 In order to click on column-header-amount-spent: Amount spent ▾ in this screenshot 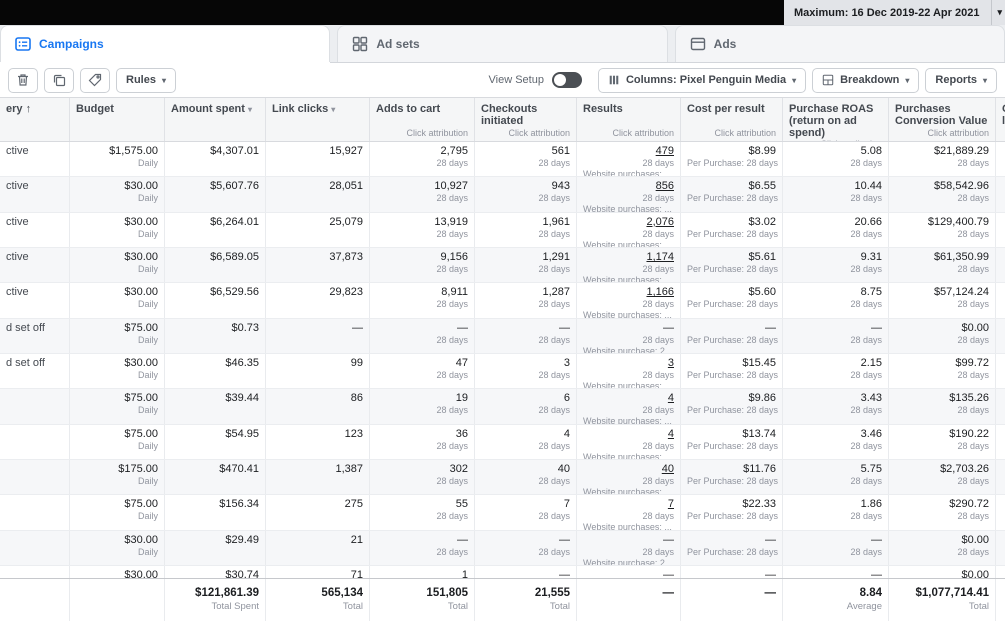, I will do `click(215, 119)`.